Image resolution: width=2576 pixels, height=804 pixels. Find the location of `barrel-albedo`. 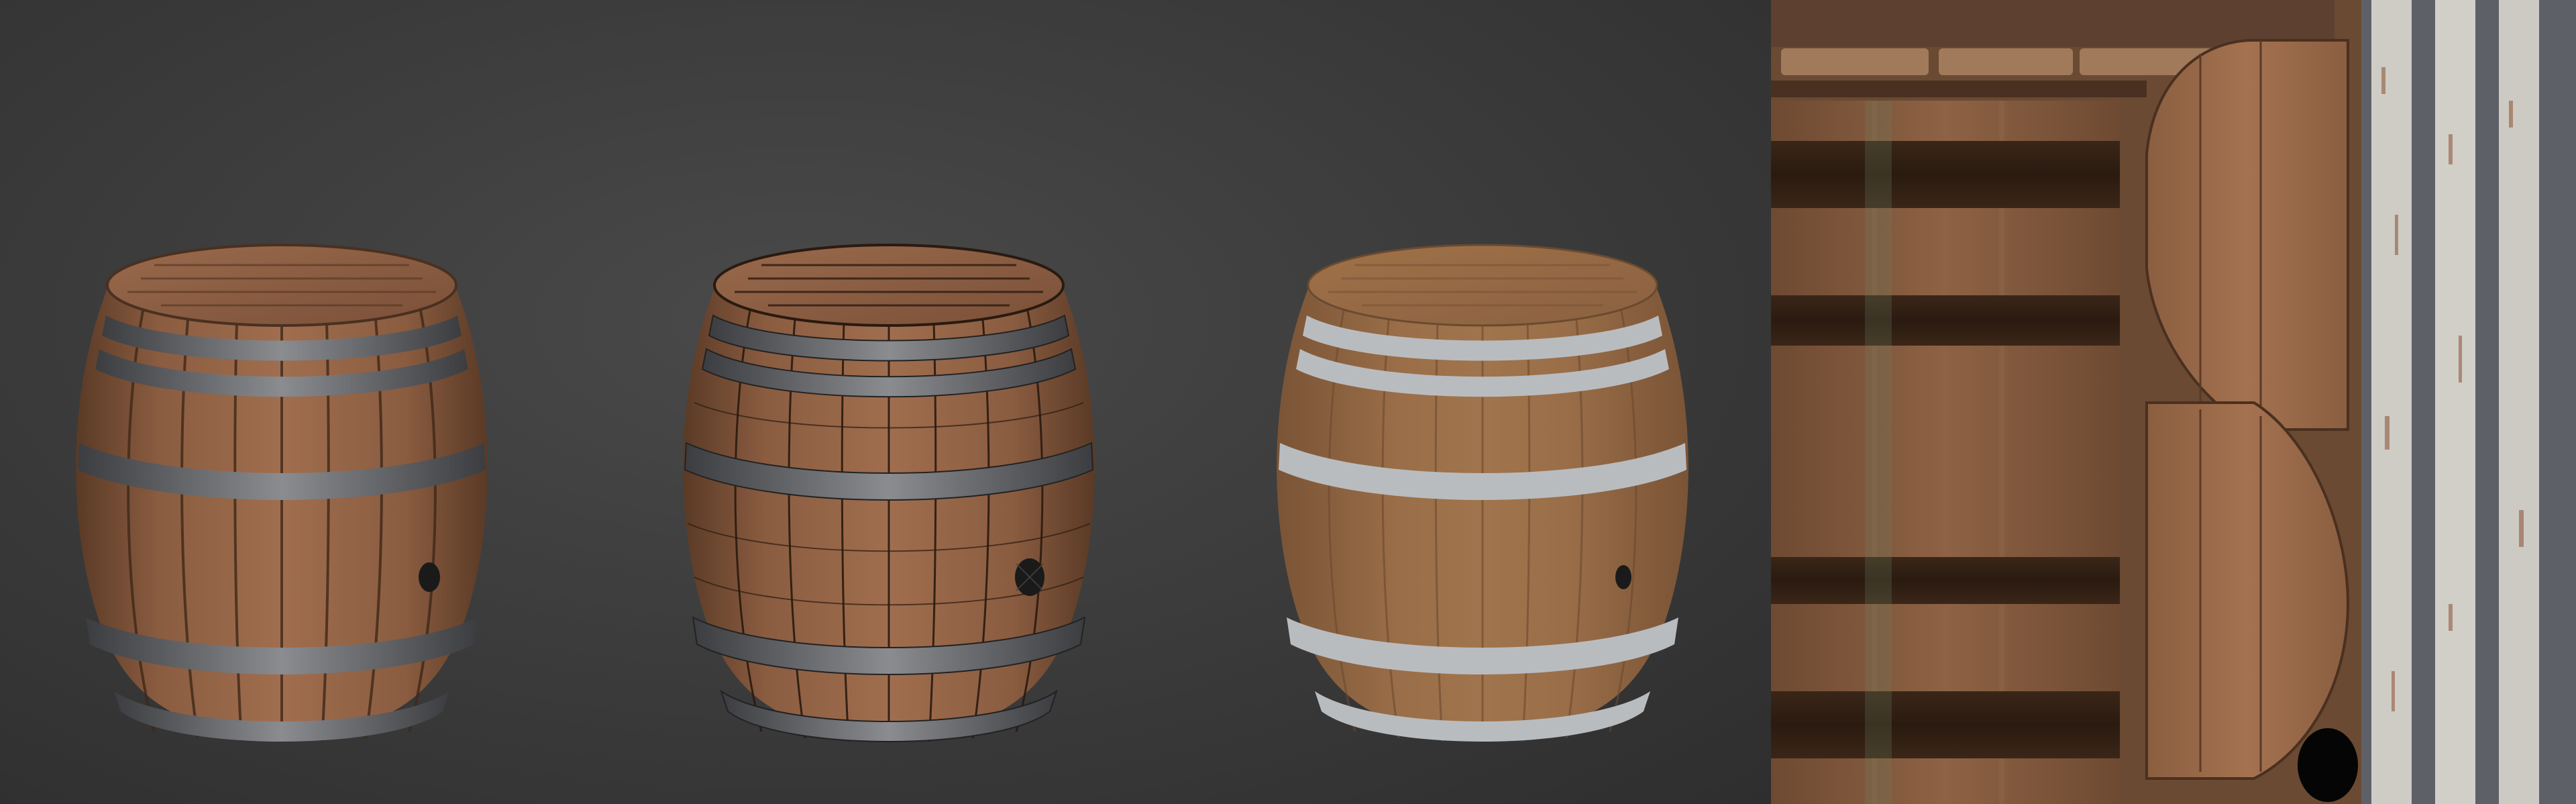

barrel-albedo is located at coordinates (1482, 489).